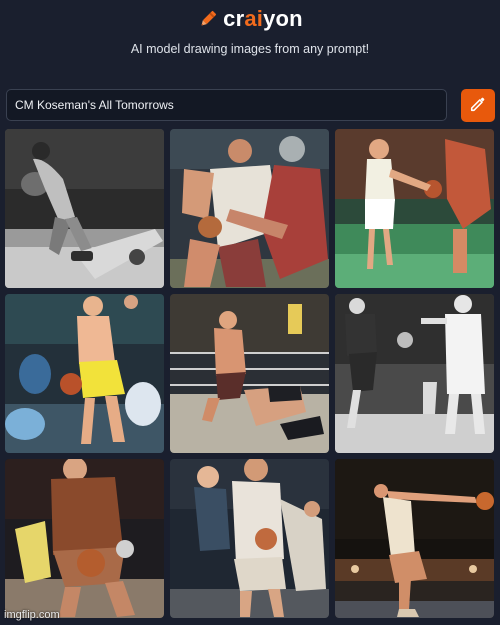  What do you see at coordinates (283, 18) in the screenshot?
I see `logo-suffix: yon` at bounding box center [283, 18].